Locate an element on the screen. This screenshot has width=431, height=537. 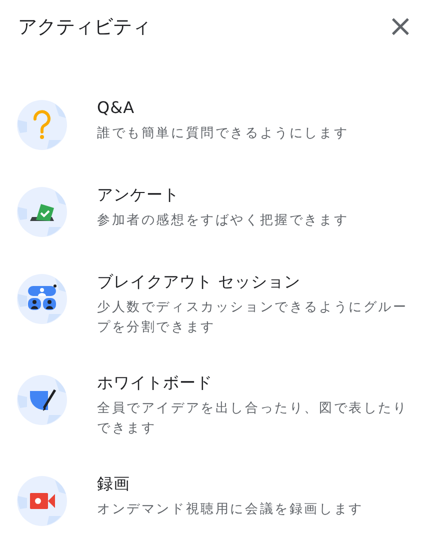
activity-description: 全員でアイデアを出し合ったり、図で表したりできます is located at coordinates (253, 419).